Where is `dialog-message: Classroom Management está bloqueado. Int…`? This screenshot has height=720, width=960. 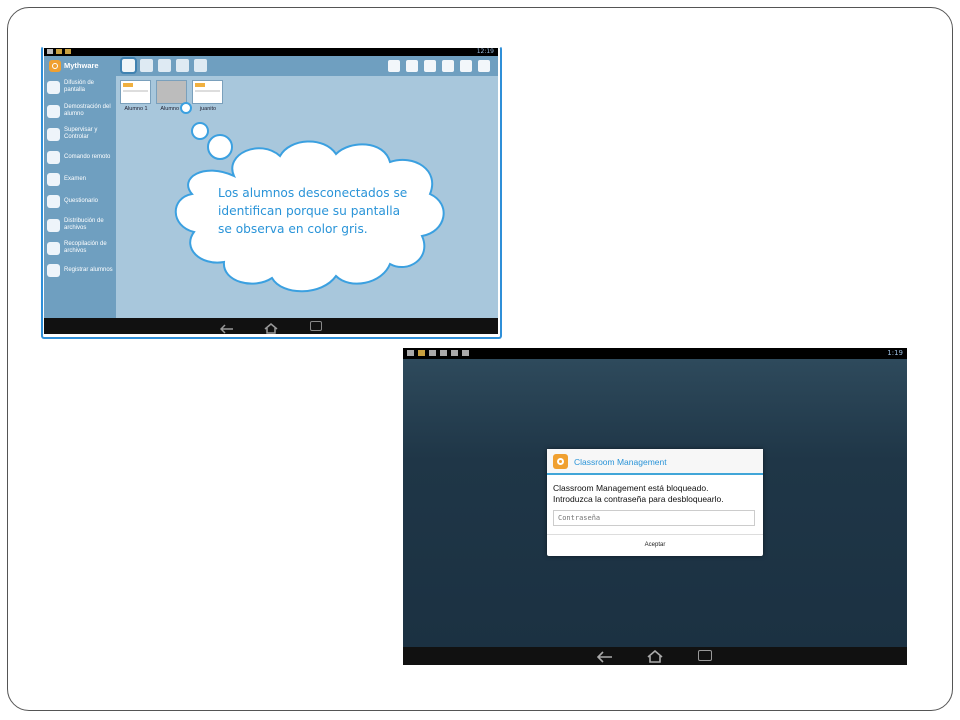 dialog-message: Classroom Management está bloqueado. Int… is located at coordinates (656, 494).